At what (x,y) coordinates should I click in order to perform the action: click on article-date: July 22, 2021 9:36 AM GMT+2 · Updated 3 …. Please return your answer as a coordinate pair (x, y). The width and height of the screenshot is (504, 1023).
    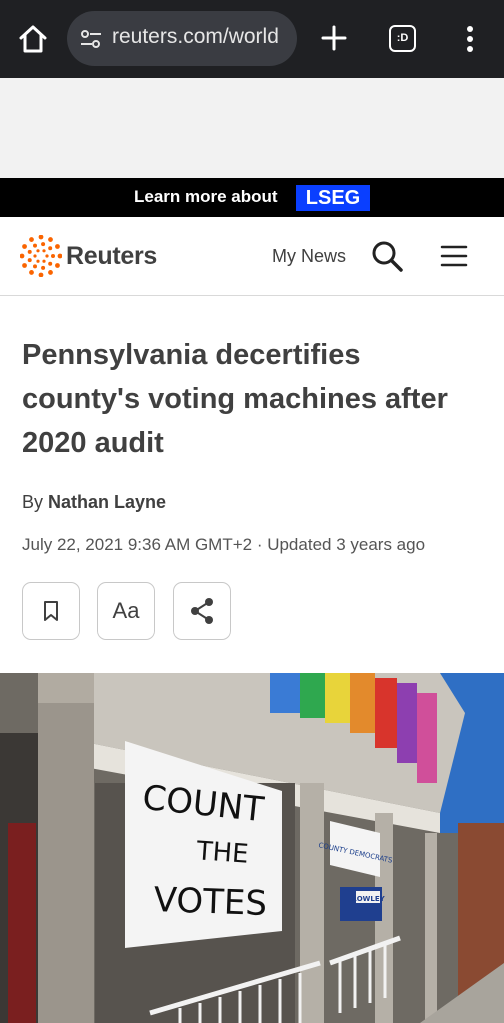
    Looking at the image, I should click on (224, 544).